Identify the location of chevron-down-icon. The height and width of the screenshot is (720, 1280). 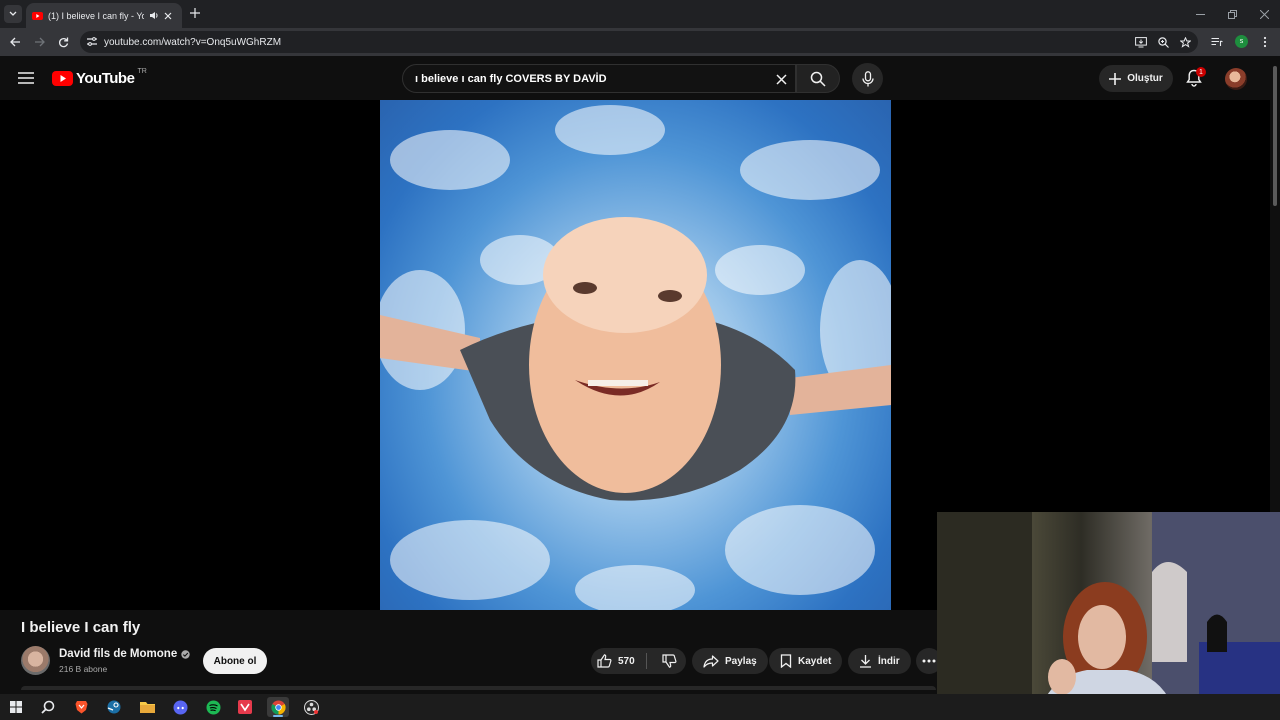
(13, 13).